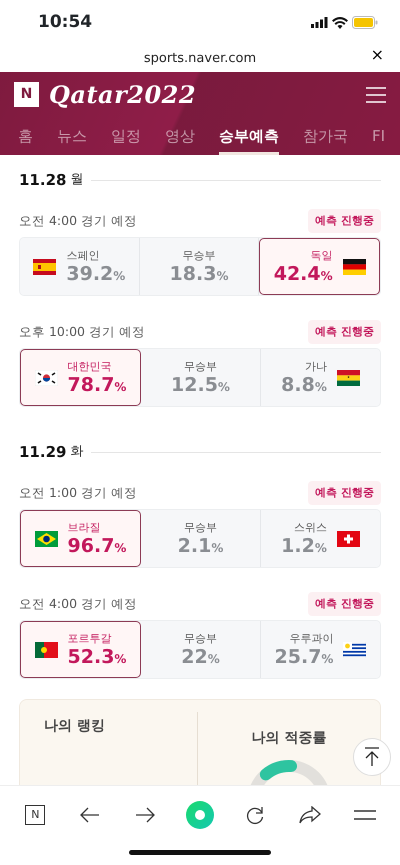 This screenshot has width=400, height=865. Describe the element at coordinates (377, 55) in the screenshot. I see `close-button: ×` at that location.